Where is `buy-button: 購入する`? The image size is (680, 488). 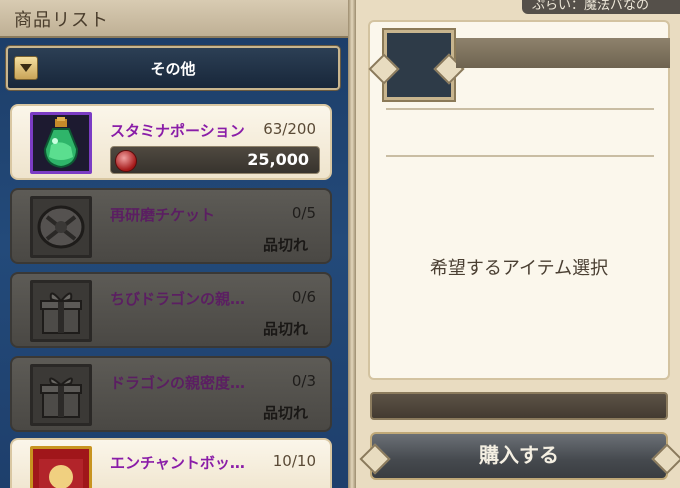
buy-button: 購入する is located at coordinates (519, 456).